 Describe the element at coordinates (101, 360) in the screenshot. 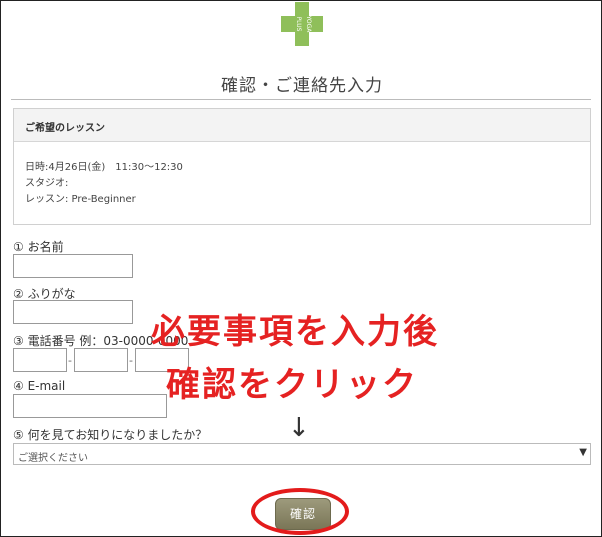

I see `phone-input-exchange` at that location.